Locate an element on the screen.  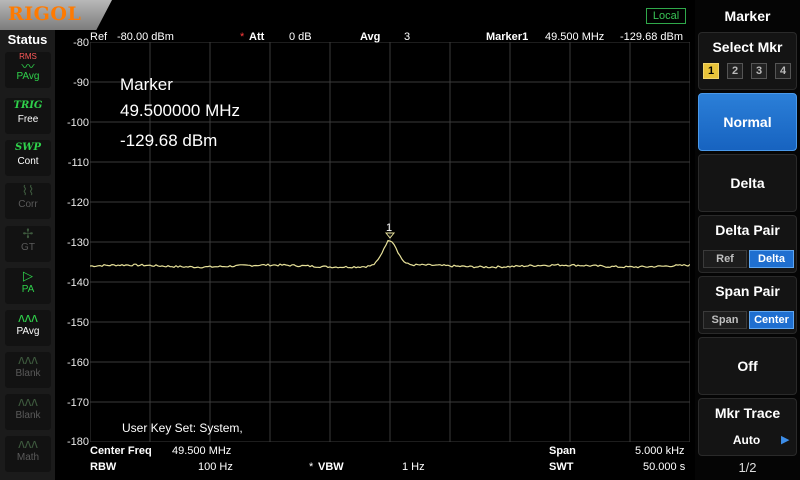
remote-status-badge: Local is located at coordinates (666, 16).